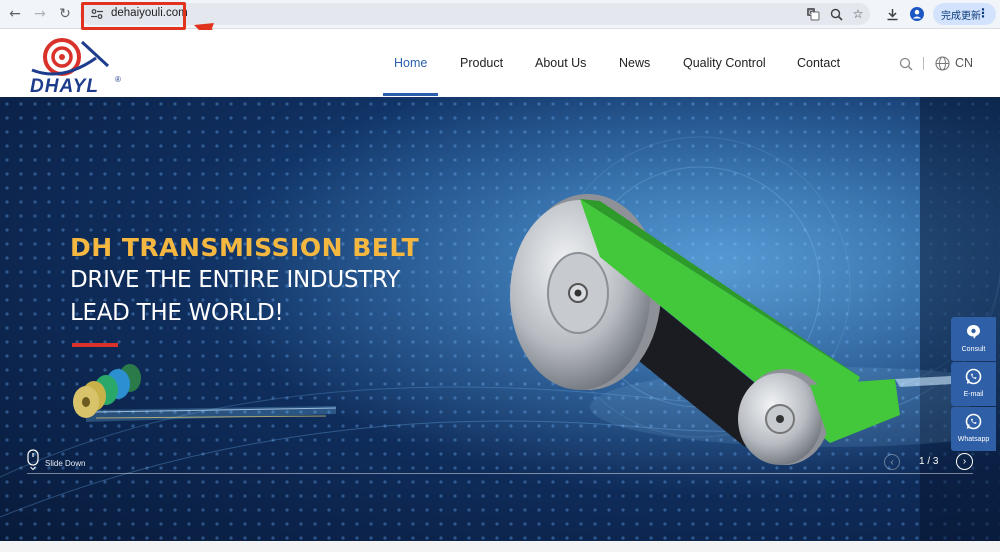  Describe the element at coordinates (118, 79) in the screenshot. I see `logo-registered-mark: ®` at that location.